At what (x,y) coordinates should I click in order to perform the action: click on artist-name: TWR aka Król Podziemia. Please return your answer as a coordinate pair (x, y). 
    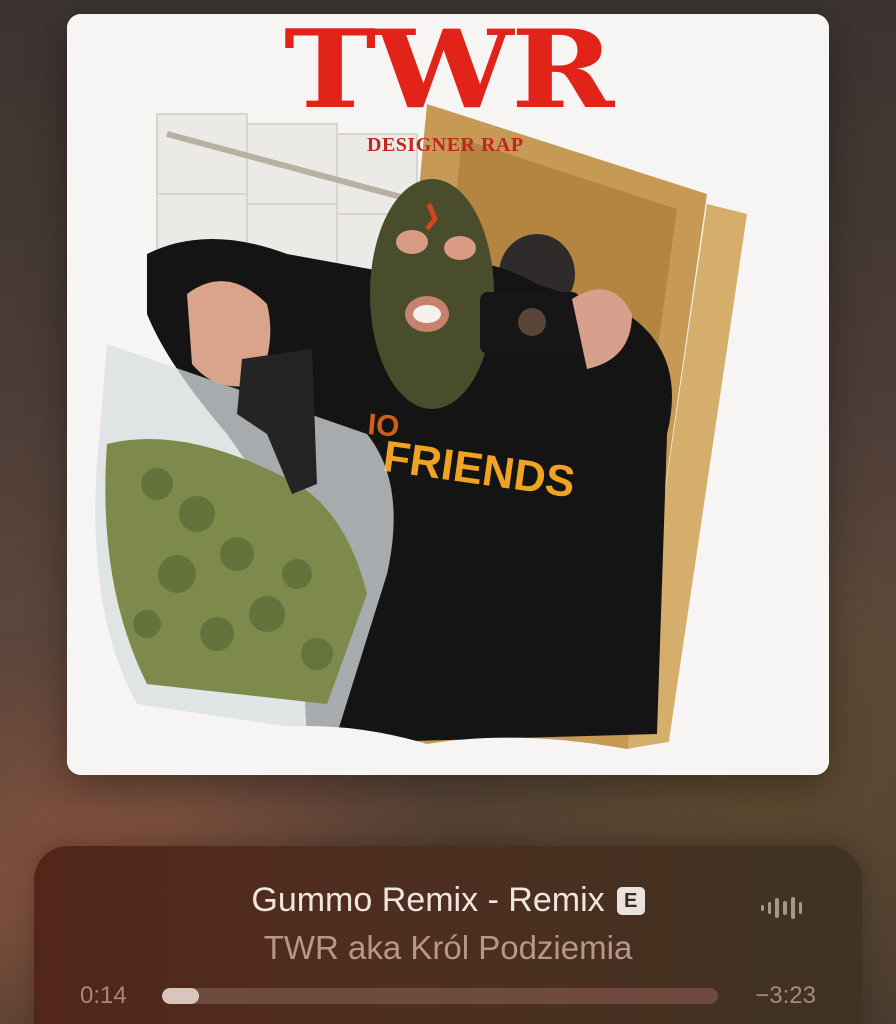
    Looking at the image, I should click on (448, 948).